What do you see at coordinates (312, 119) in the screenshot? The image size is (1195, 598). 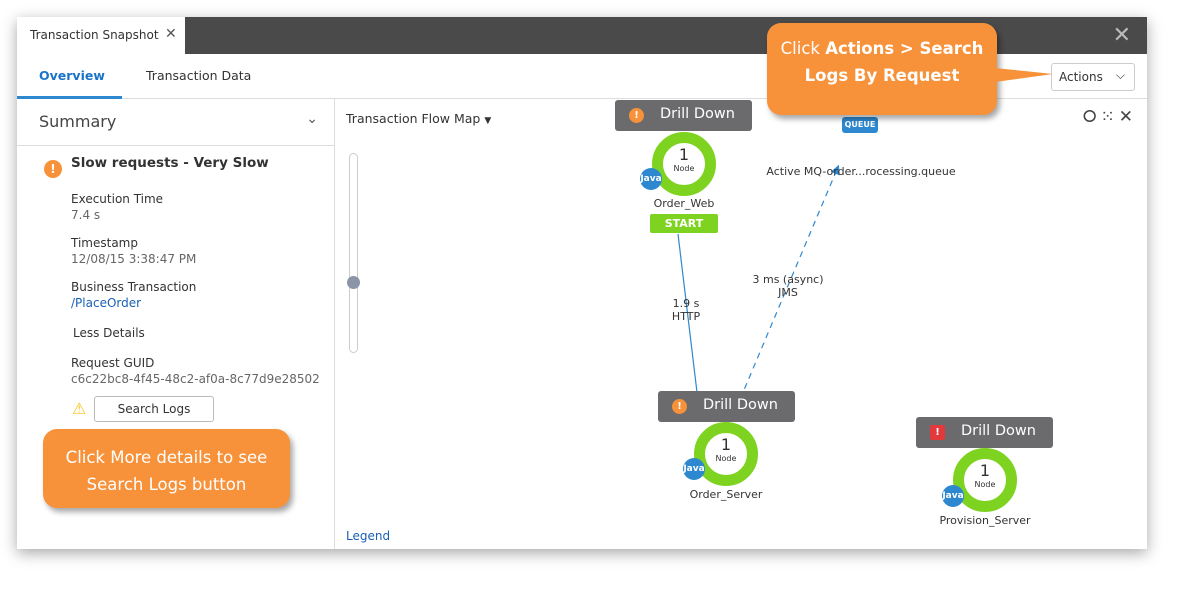 I see `chevron-down-icon: ⌄` at bounding box center [312, 119].